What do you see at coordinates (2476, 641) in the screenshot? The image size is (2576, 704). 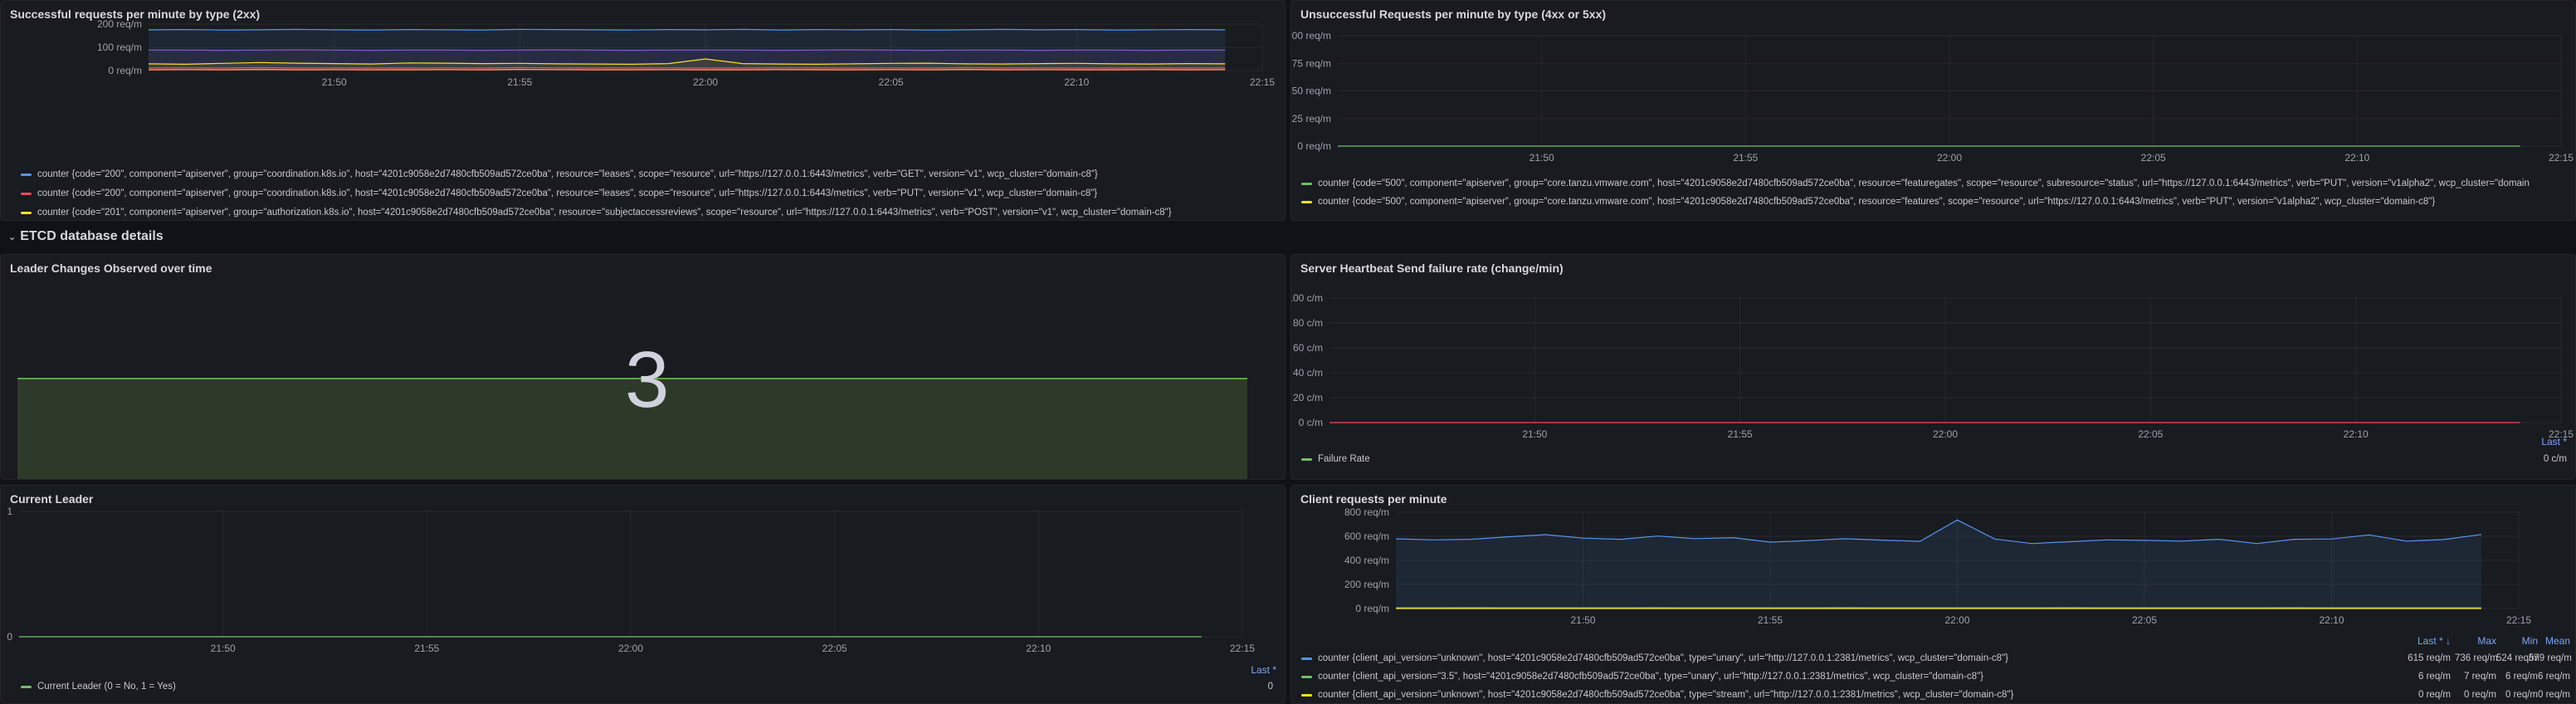 I see `legend-column-max: Max` at bounding box center [2476, 641].